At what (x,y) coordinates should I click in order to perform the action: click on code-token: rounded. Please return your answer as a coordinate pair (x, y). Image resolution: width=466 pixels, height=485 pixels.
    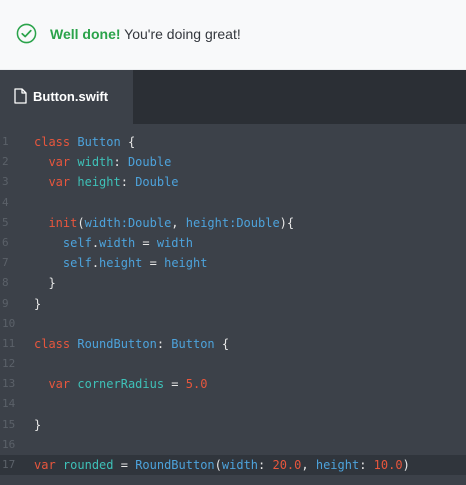
    Looking at the image, I should click on (88, 465).